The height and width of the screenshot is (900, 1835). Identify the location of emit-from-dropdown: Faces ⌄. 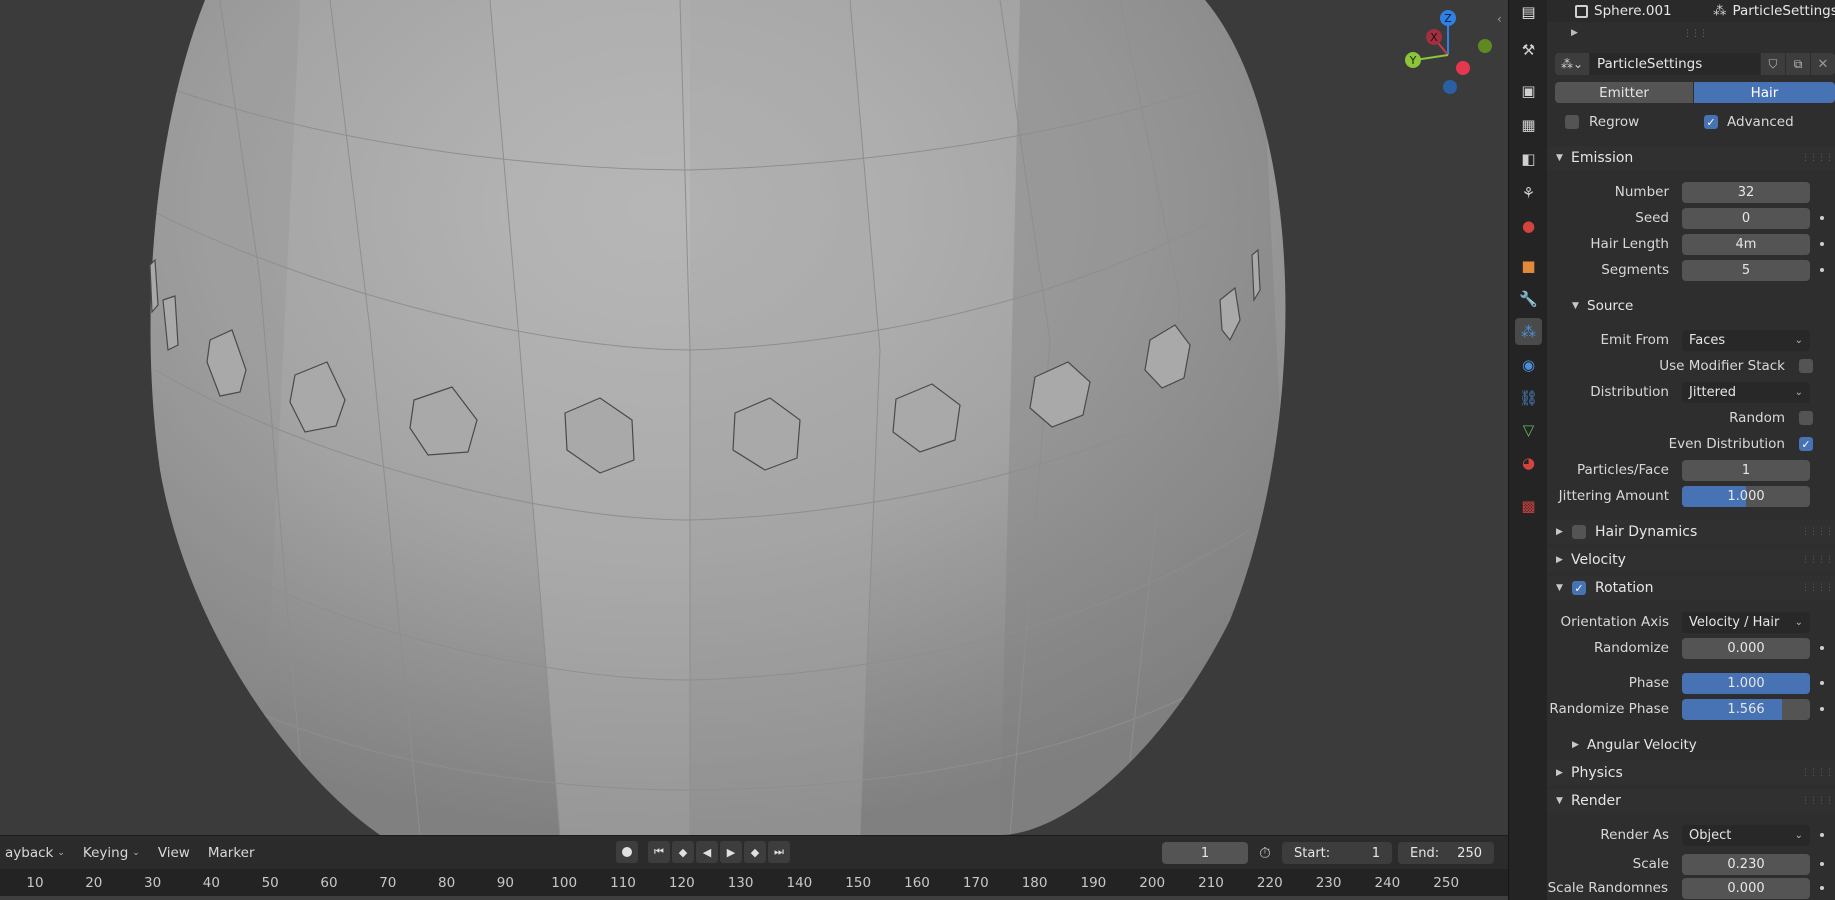
(1746, 340).